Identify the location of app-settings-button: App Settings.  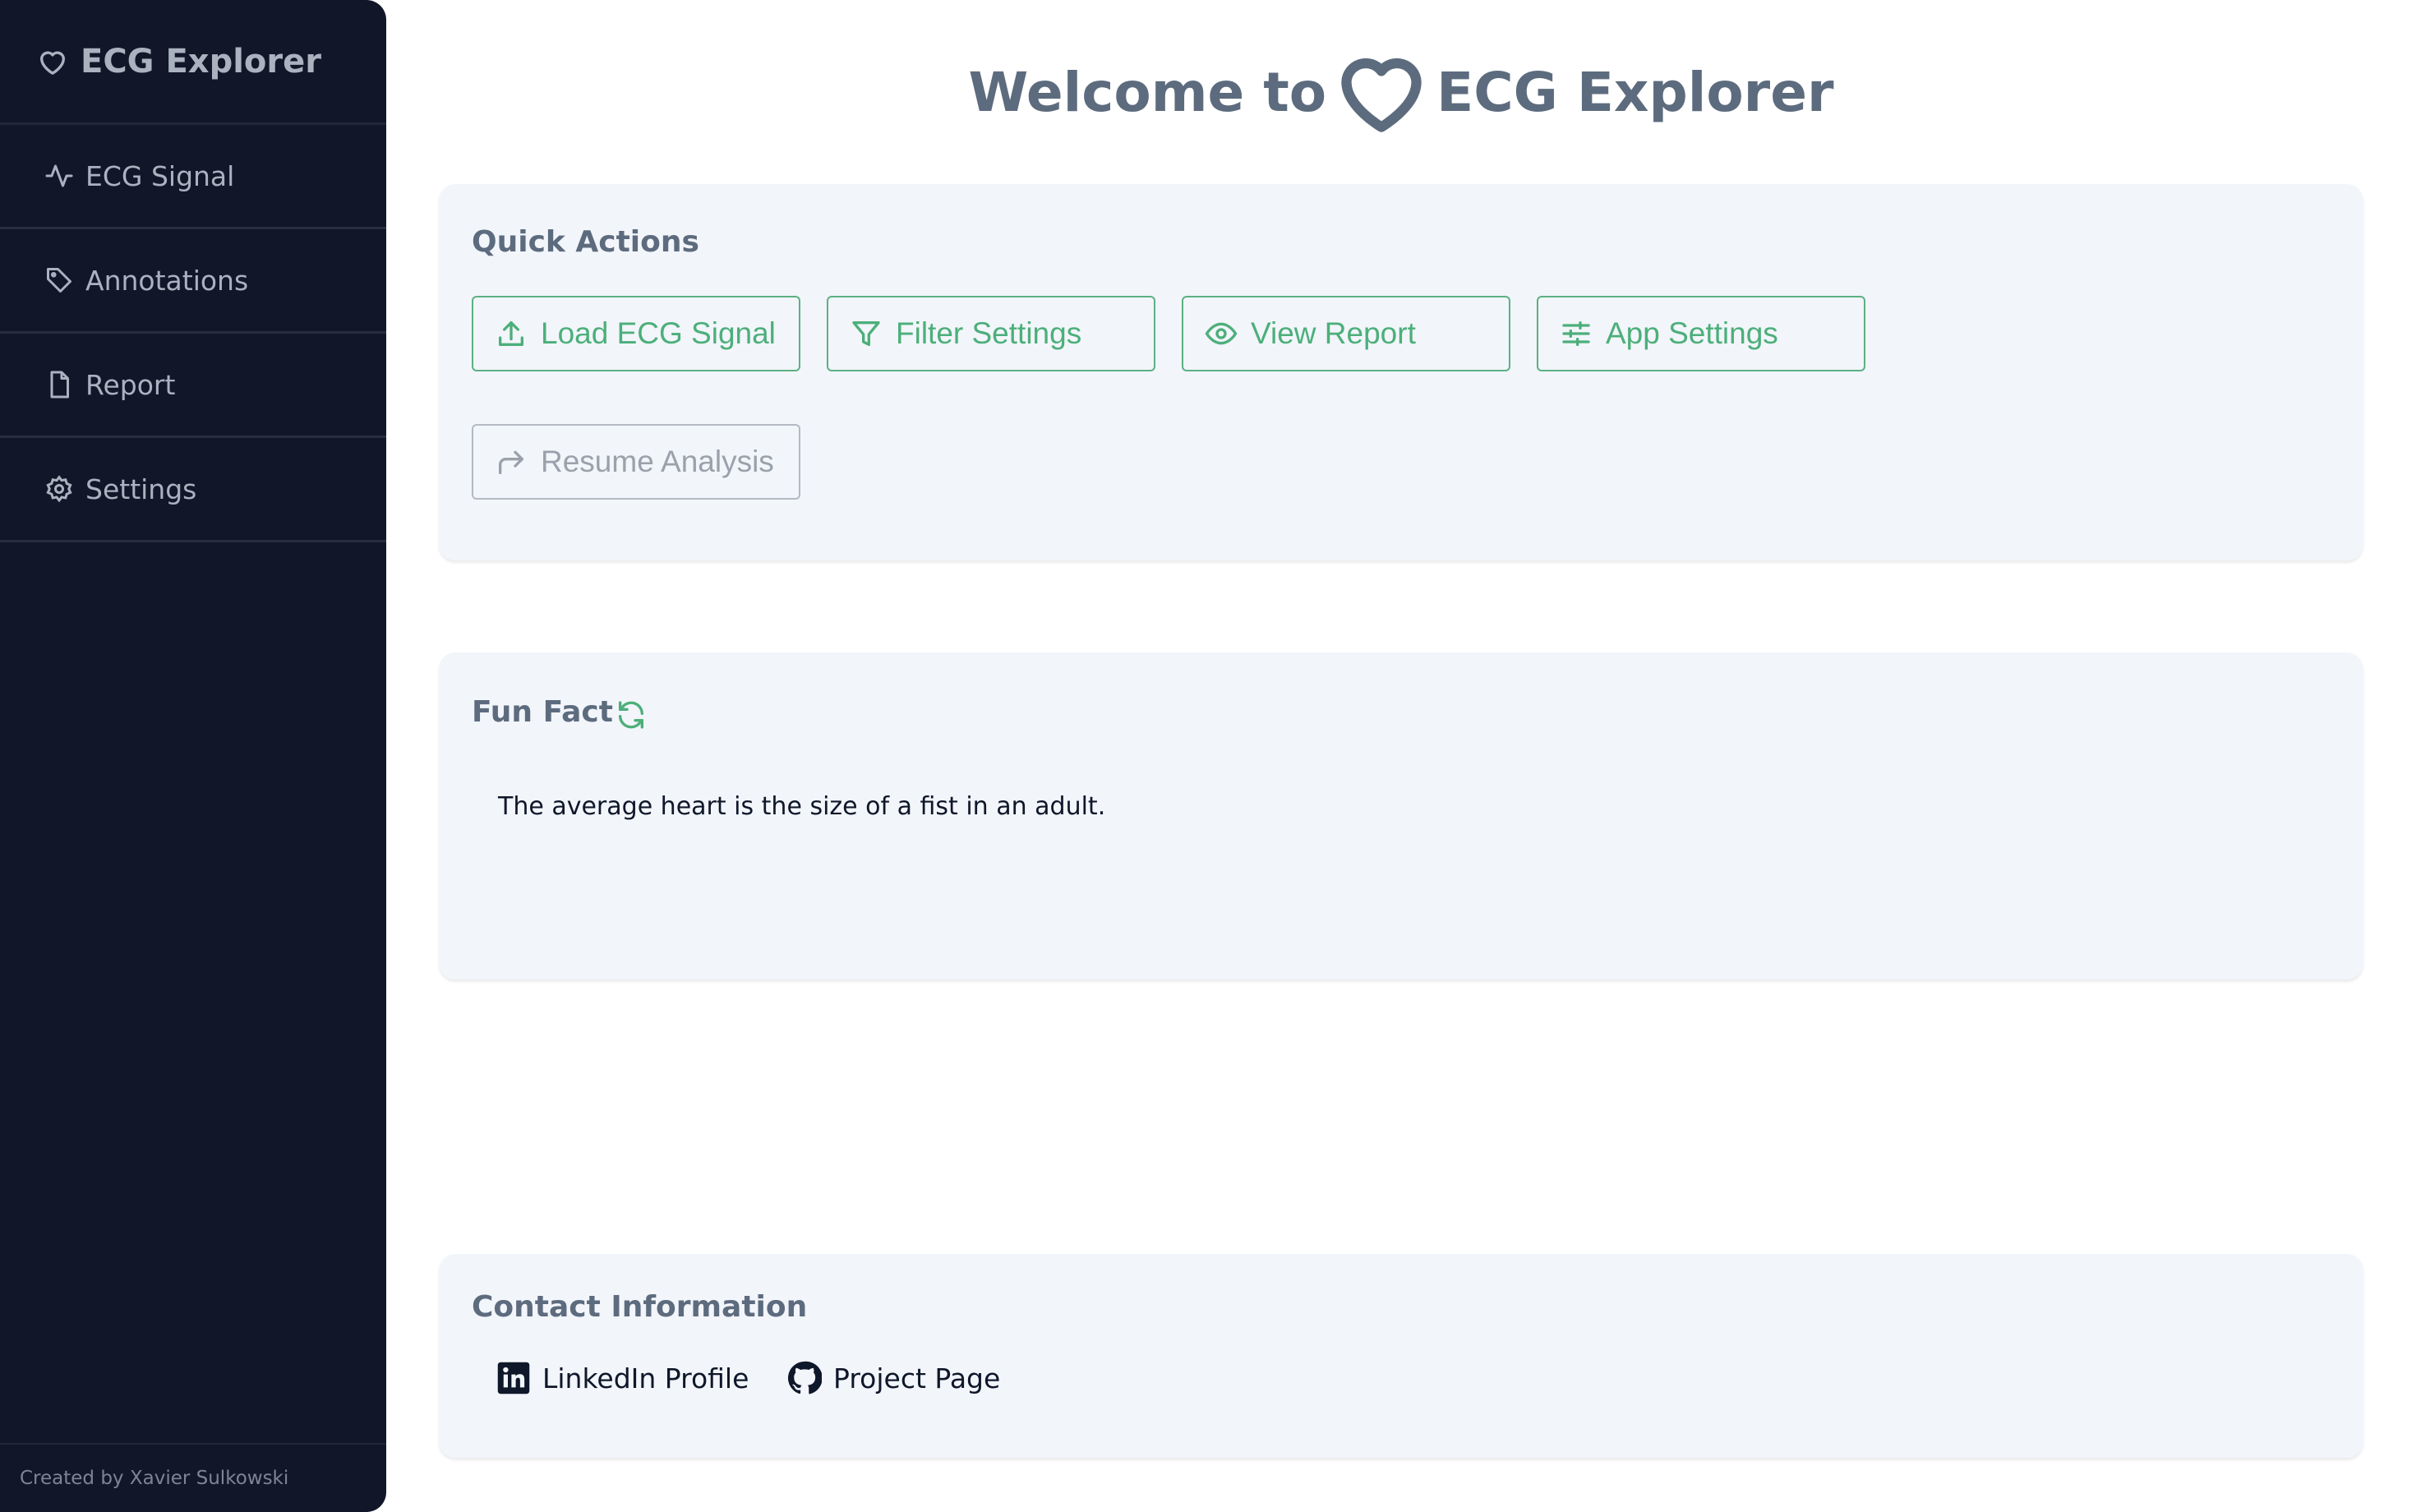
(1701, 333).